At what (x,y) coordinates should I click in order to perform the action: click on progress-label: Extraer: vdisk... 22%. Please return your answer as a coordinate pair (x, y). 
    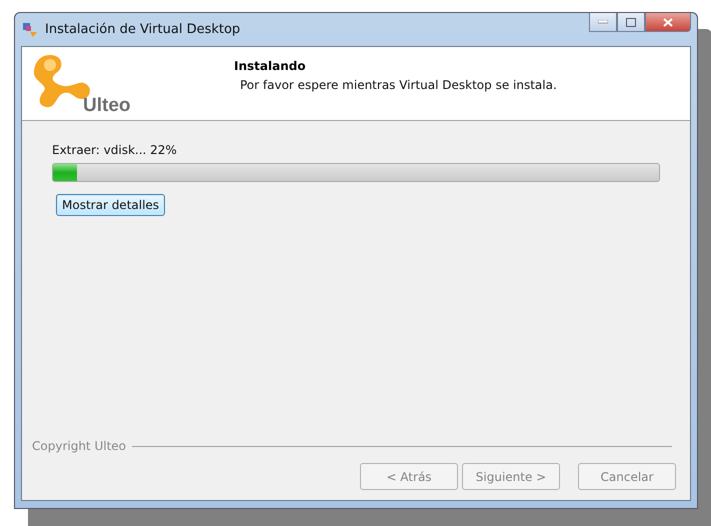
    Looking at the image, I should click on (115, 150).